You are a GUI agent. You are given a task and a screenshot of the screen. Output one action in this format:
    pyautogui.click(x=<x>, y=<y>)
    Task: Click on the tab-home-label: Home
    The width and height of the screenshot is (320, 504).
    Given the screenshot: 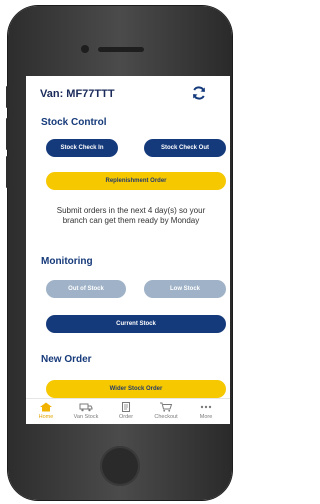 What is the action you would take?
    pyautogui.click(x=46, y=417)
    